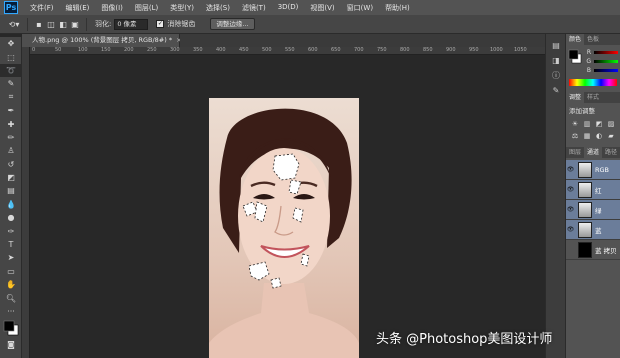 This screenshot has height=358, width=620. I want to click on menu-file: 文件(F), so click(42, 8).